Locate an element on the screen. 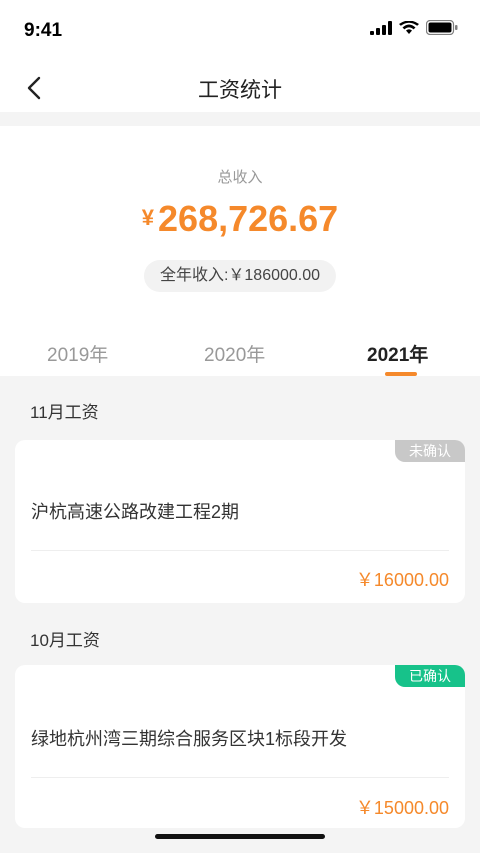  salary-amount: ￥16000.00 is located at coordinates (402, 580).